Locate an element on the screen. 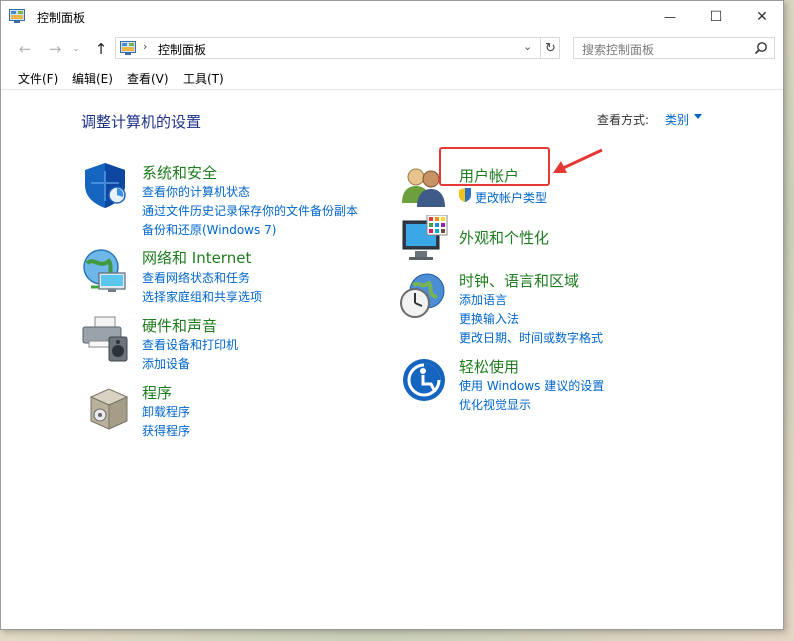  annotation-arrow-icon is located at coordinates (578, 160).